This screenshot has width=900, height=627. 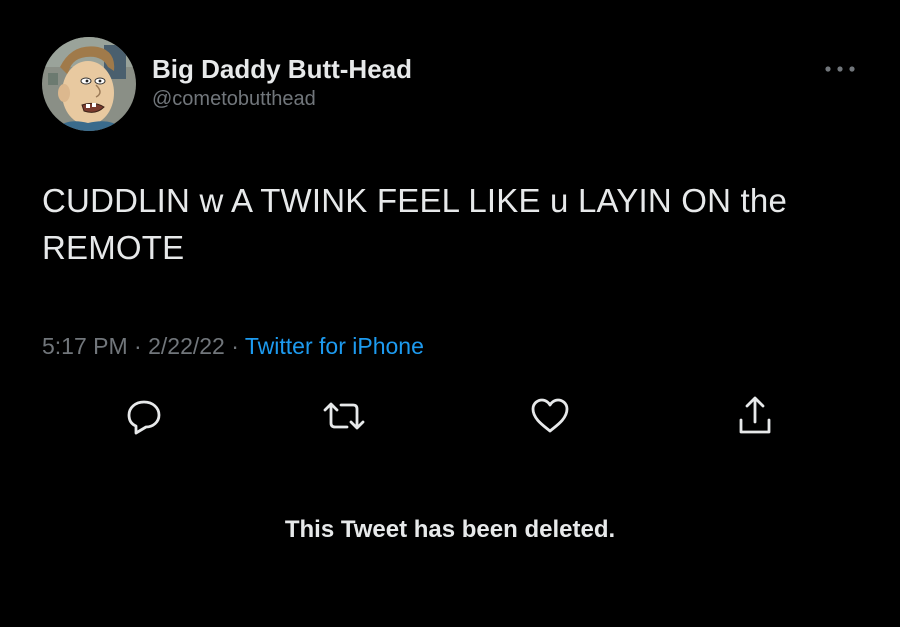 What do you see at coordinates (282, 69) in the screenshot?
I see `display-name: Big Daddy Butt-Head` at bounding box center [282, 69].